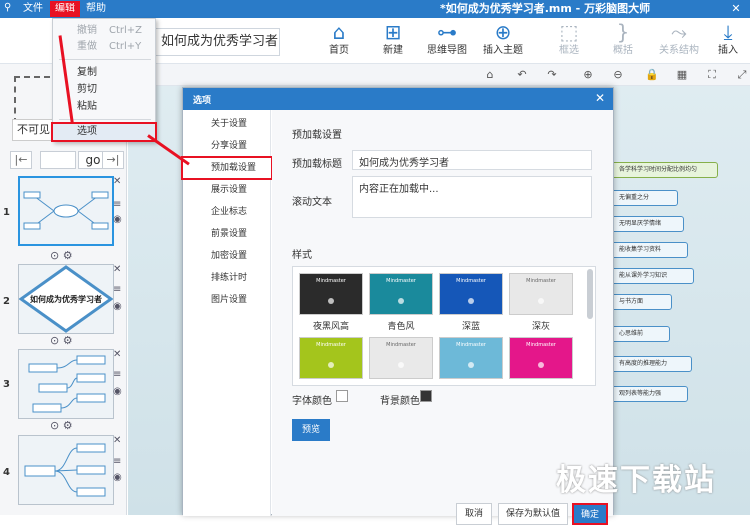  Describe the element at coordinates (490, 75) in the screenshot. I see `home-view-icon: ⌂` at that location.